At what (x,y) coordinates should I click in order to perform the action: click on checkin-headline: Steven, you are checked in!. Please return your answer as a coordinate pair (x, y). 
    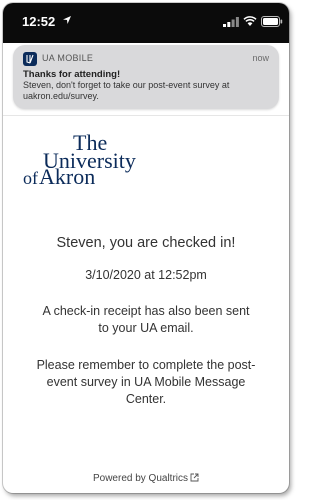
    Looking at the image, I should click on (146, 243).